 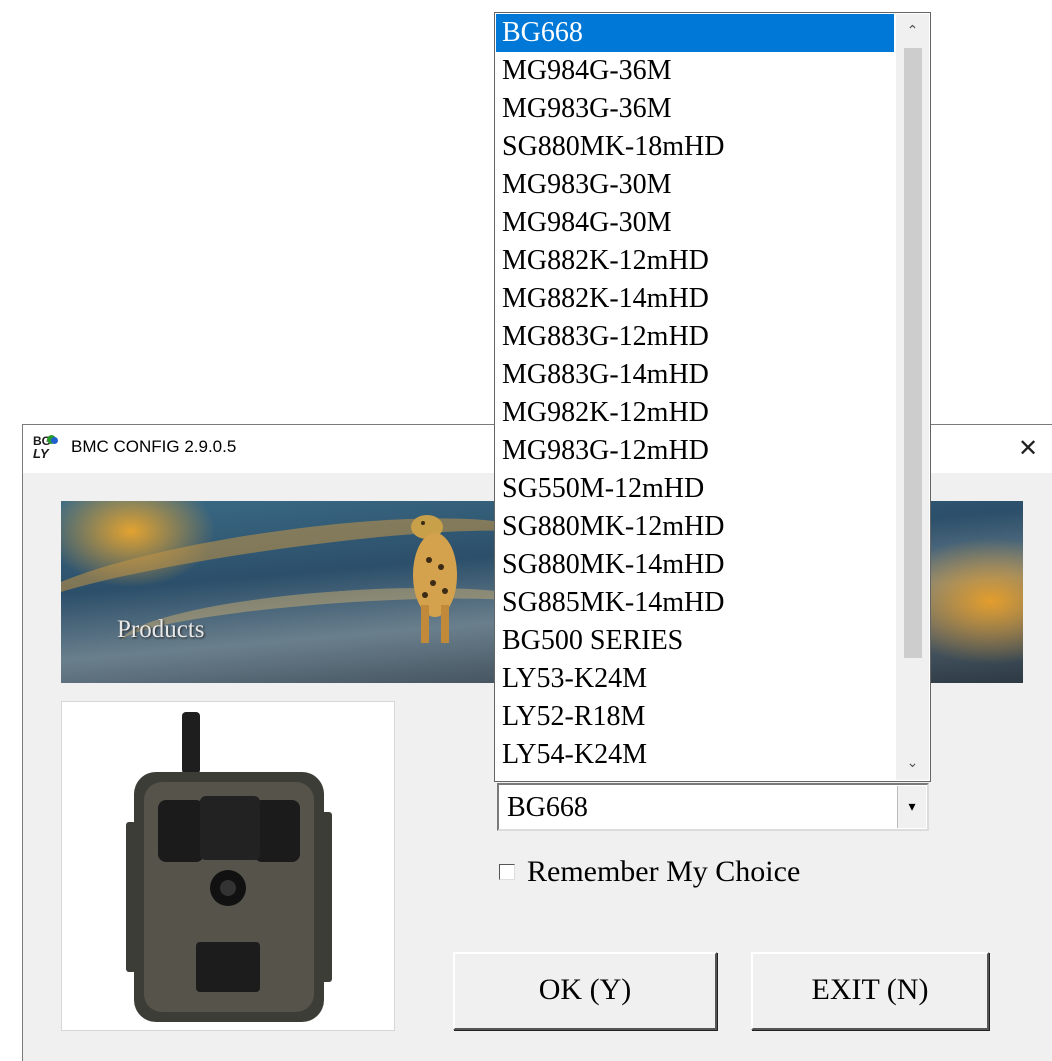 I want to click on dropdown-option: BG500 SERIES, so click(x=695, y=641).